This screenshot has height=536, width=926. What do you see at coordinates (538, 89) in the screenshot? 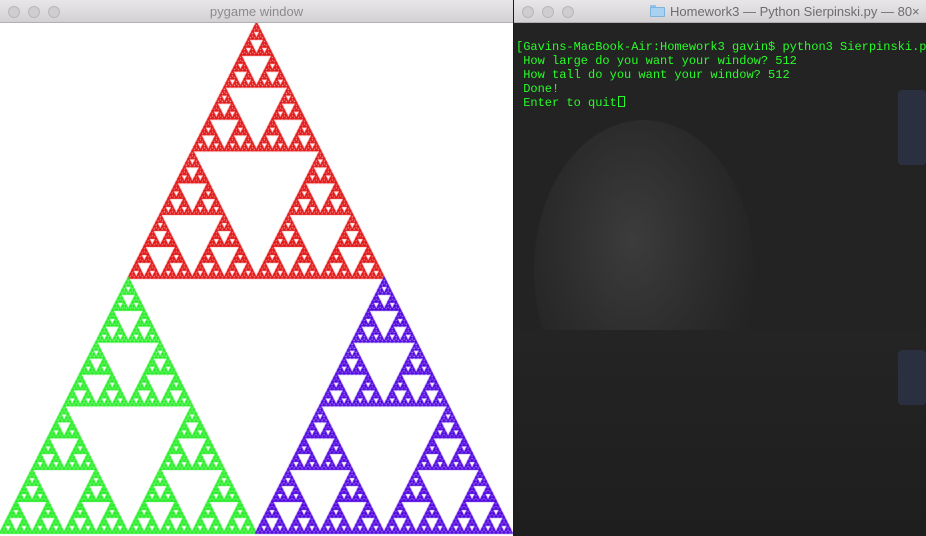
I see `terminal-line-done: Done!` at bounding box center [538, 89].